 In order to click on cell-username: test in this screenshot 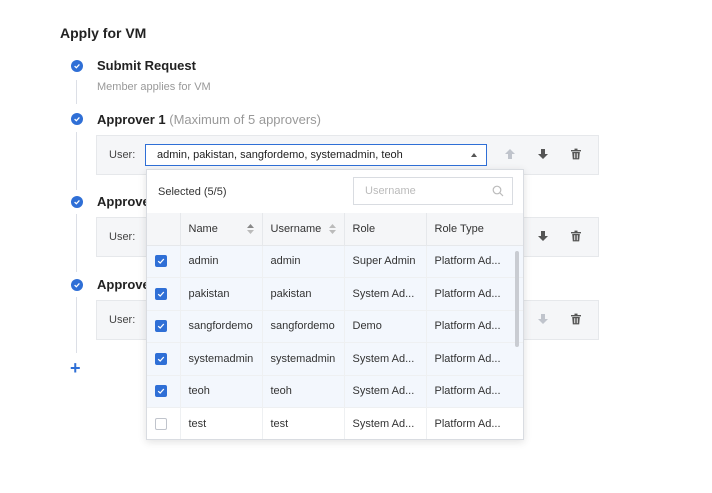, I will do `click(303, 423)`.